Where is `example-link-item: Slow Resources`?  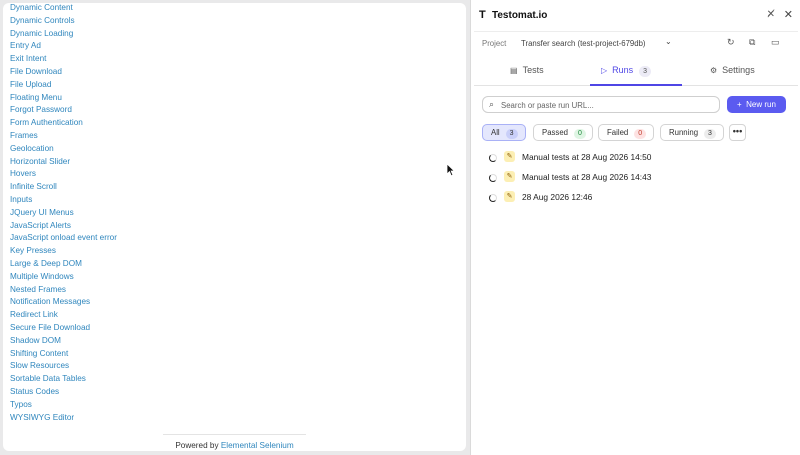
example-link-item: Slow Resources is located at coordinates (63, 366).